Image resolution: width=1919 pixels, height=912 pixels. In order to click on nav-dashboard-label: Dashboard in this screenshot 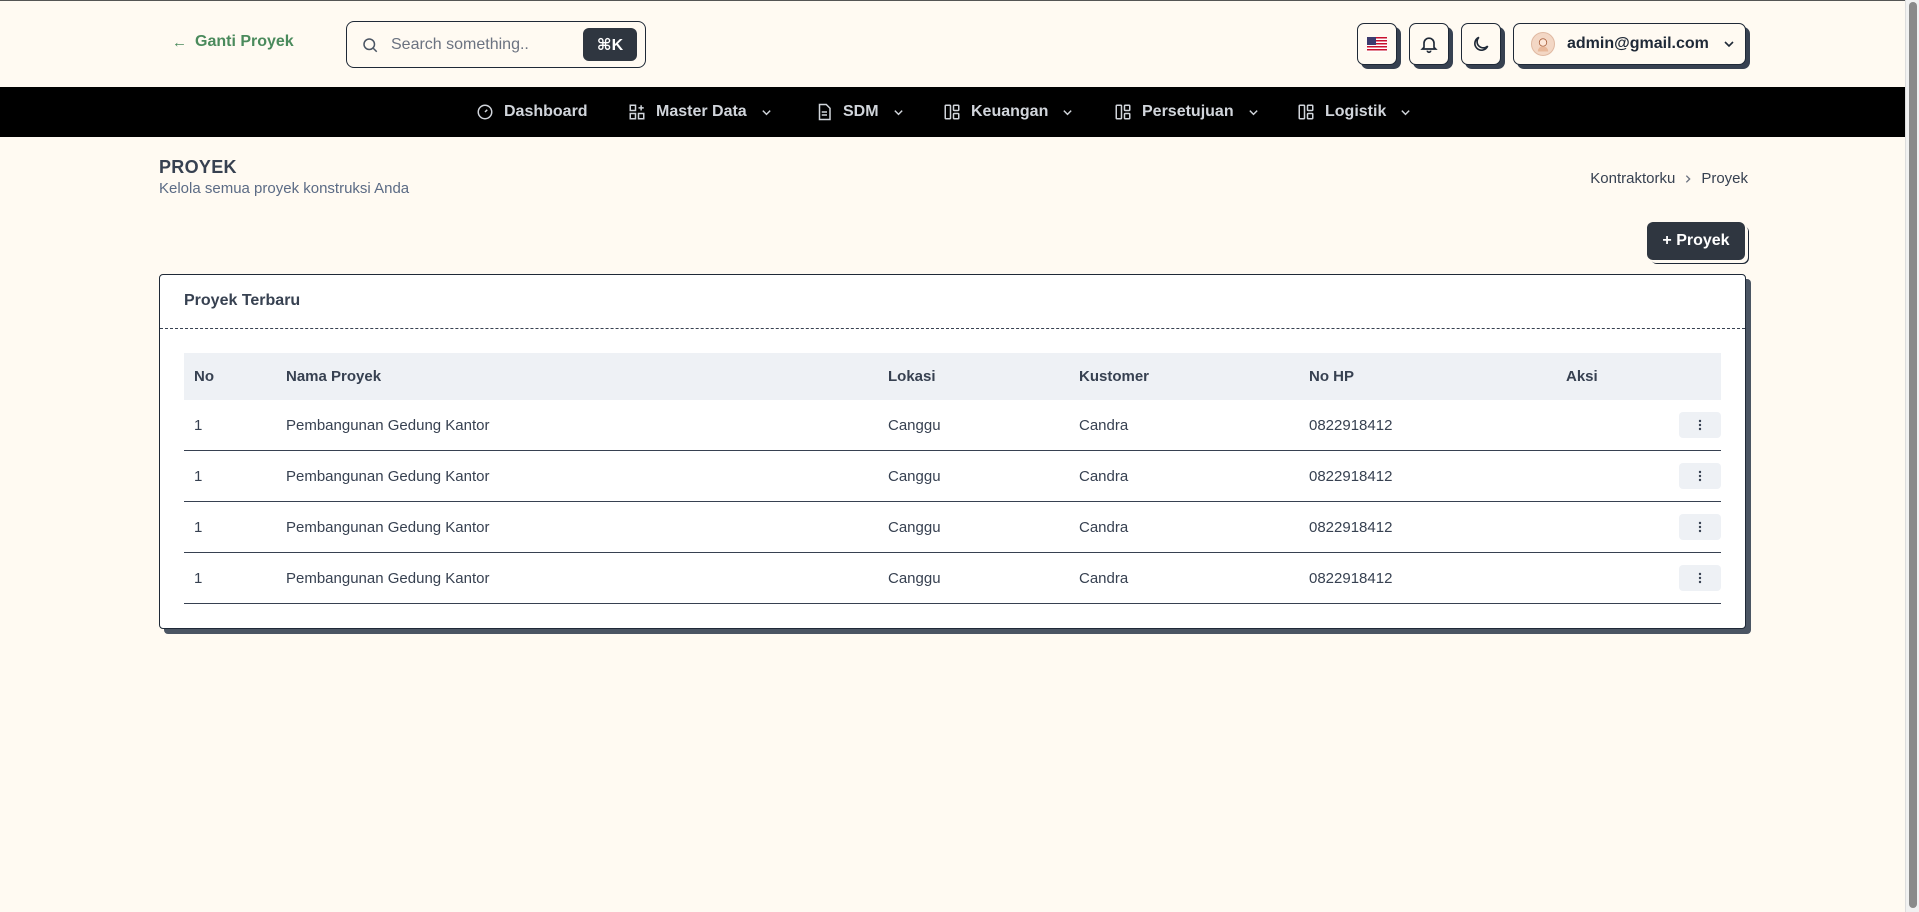, I will do `click(546, 111)`.